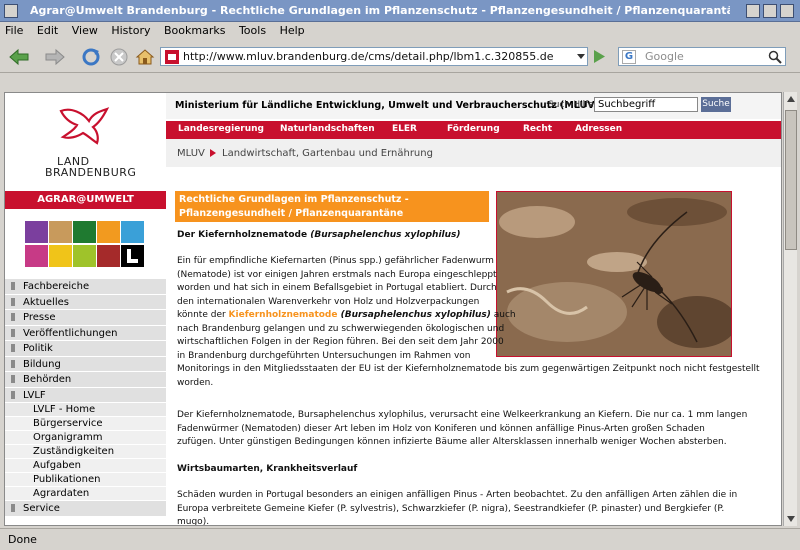 The image size is (800, 550). I want to click on agrar-umwelt-bar: AGRAR@UMWELT, so click(85, 200).